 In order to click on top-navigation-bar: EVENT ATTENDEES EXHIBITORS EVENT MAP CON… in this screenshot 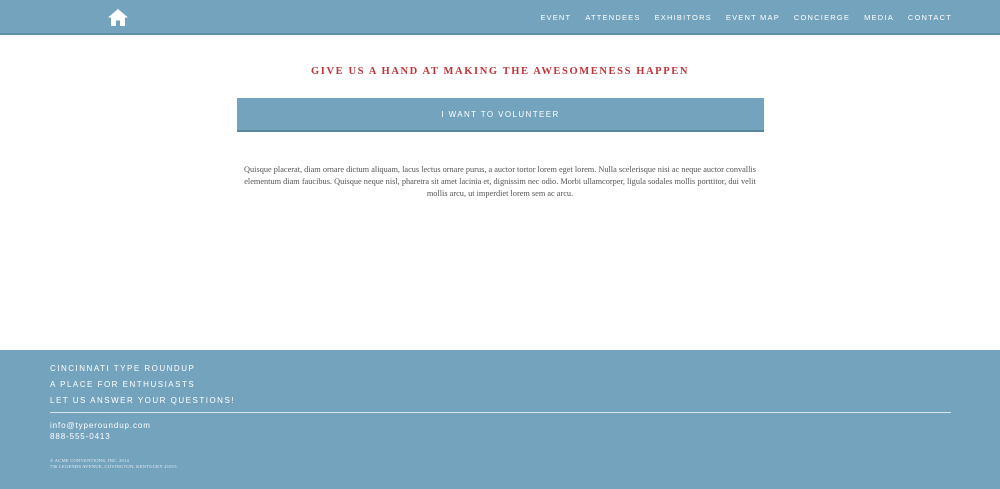, I will do `click(500, 17)`.